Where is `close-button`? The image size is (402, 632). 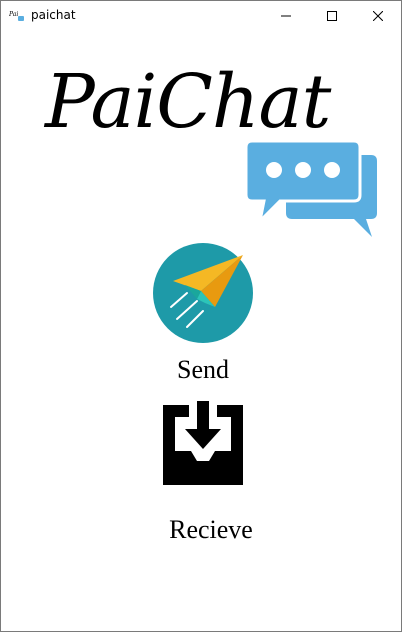 close-button is located at coordinates (378, 16).